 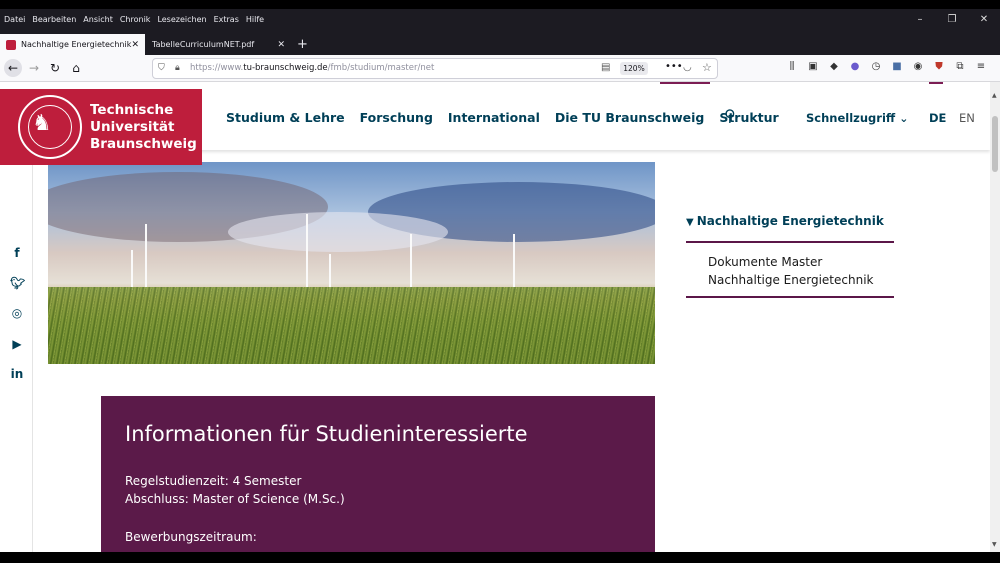 I want to click on logo-line-1: Technische, so click(x=132, y=110).